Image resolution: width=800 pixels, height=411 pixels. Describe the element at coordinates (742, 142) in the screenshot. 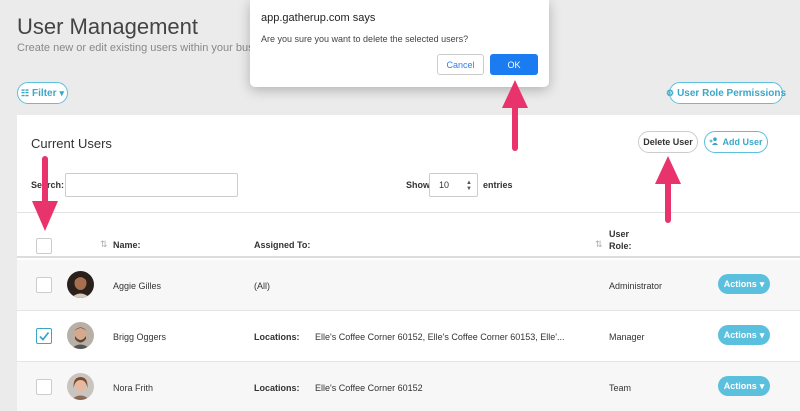

I see `add-user-label: Add User` at that location.